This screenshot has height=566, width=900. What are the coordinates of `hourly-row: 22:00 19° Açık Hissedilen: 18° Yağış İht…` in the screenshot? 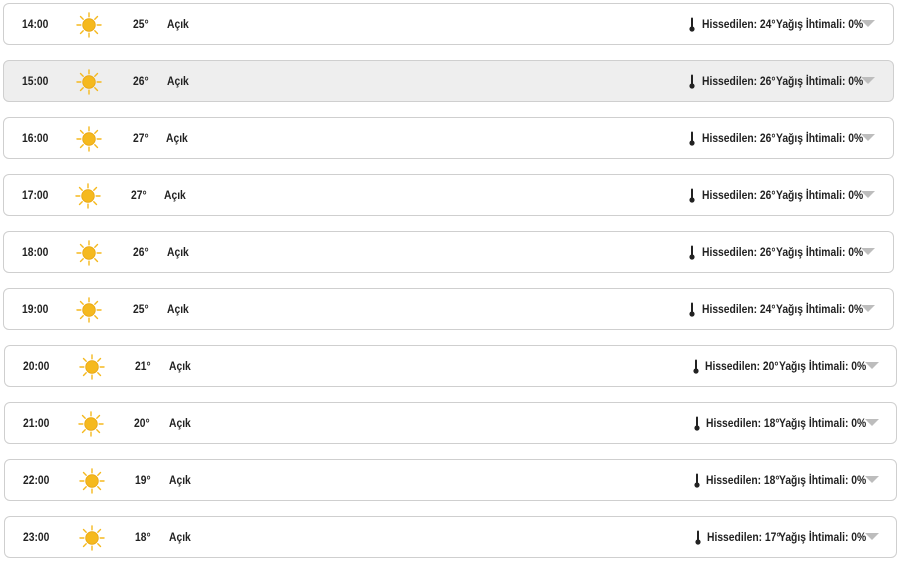 It's located at (450, 480).